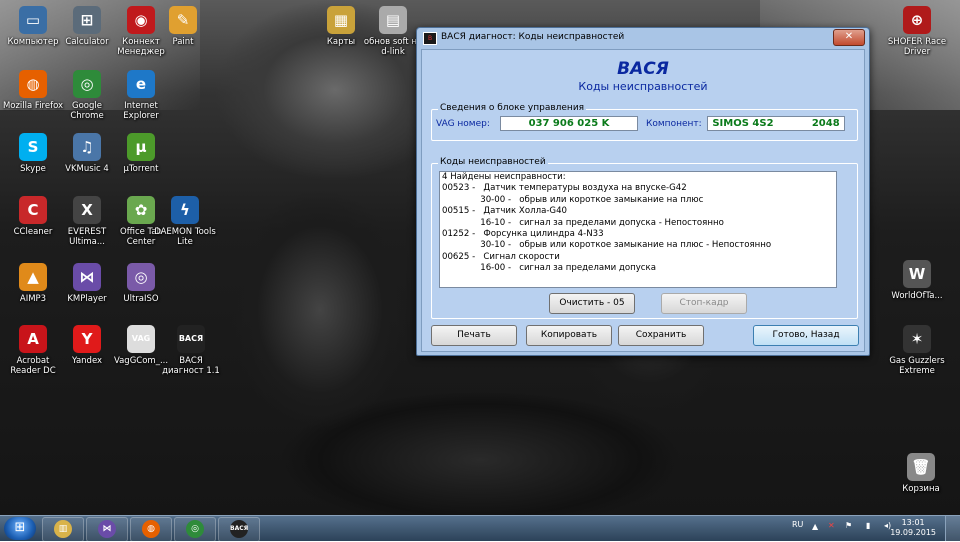 Image resolution: width=960 pixels, height=542 pixels. What do you see at coordinates (33, 339) in the screenshot?
I see `acrobat-icon: A` at bounding box center [33, 339].